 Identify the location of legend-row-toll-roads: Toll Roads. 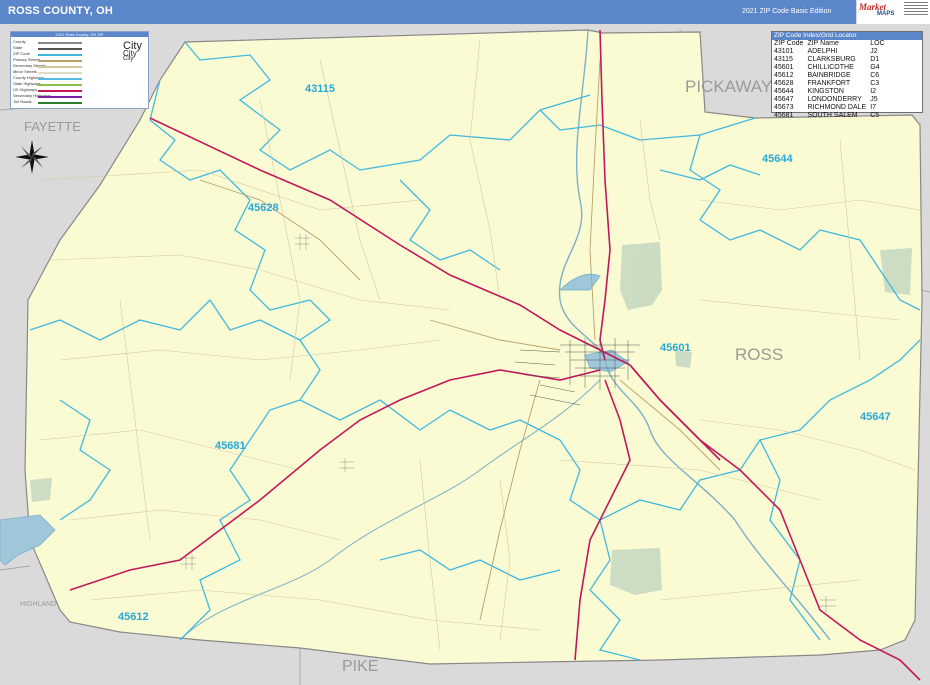
(22, 101).